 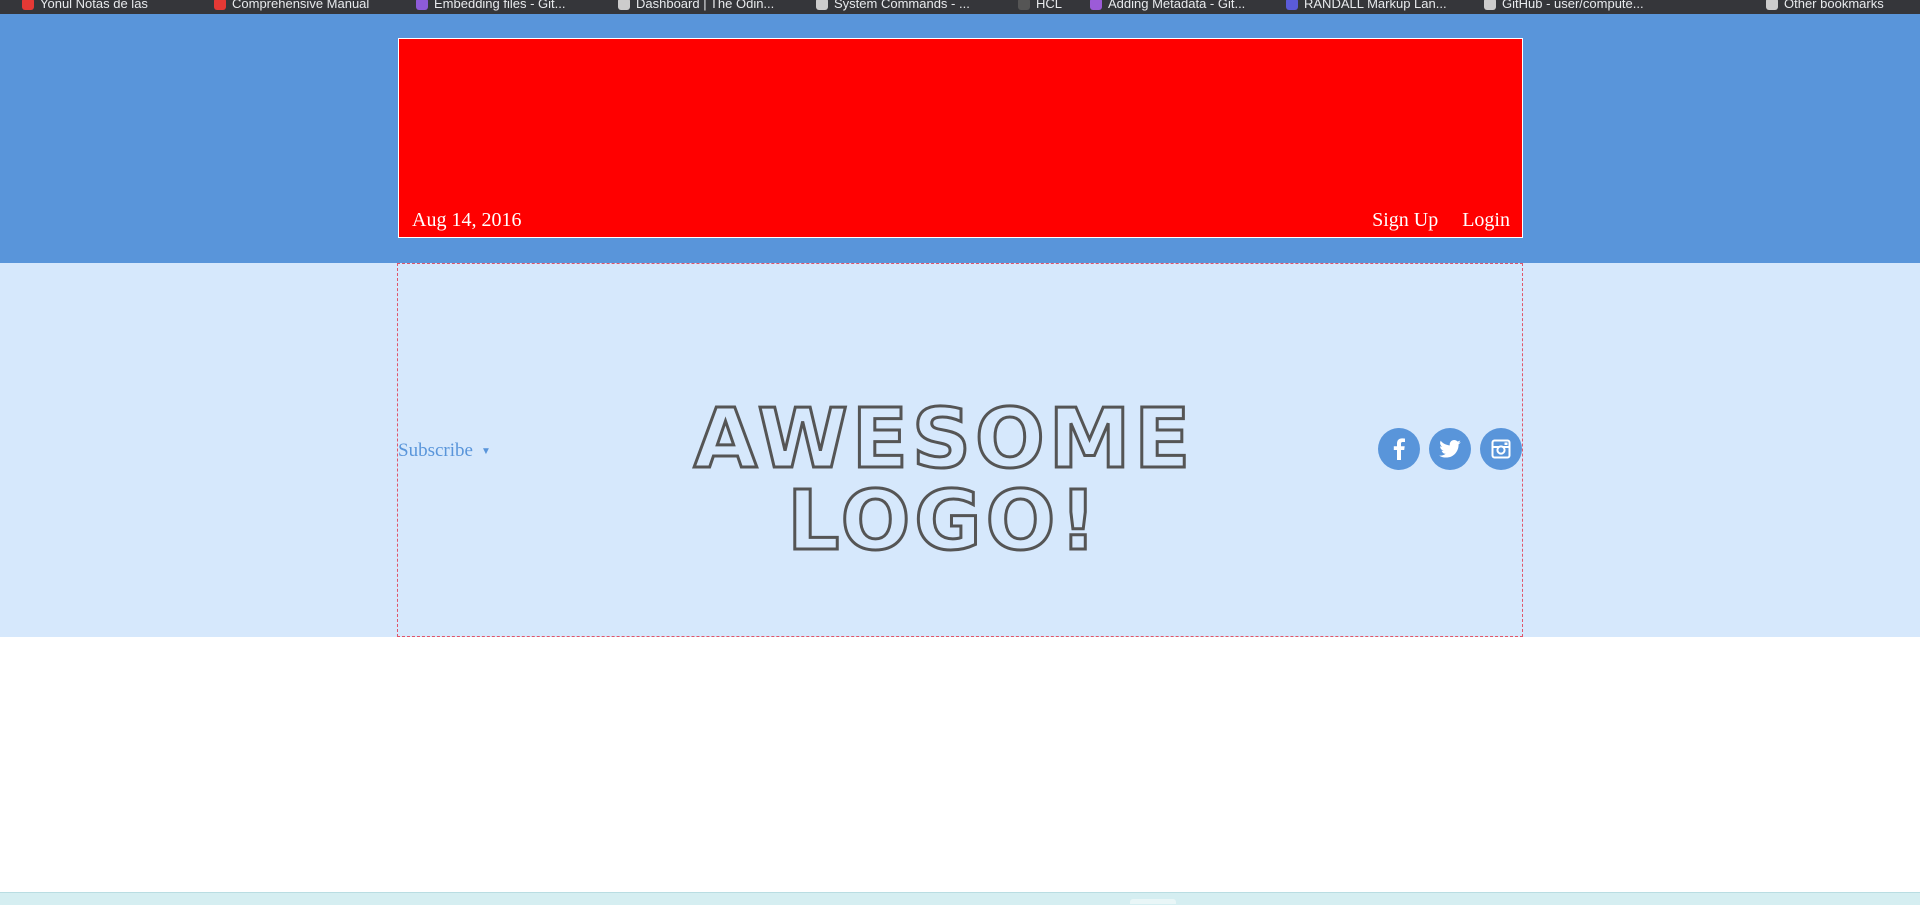 What do you see at coordinates (1834, 5) in the screenshot?
I see `bookmark-label: Other bookmarks` at bounding box center [1834, 5].